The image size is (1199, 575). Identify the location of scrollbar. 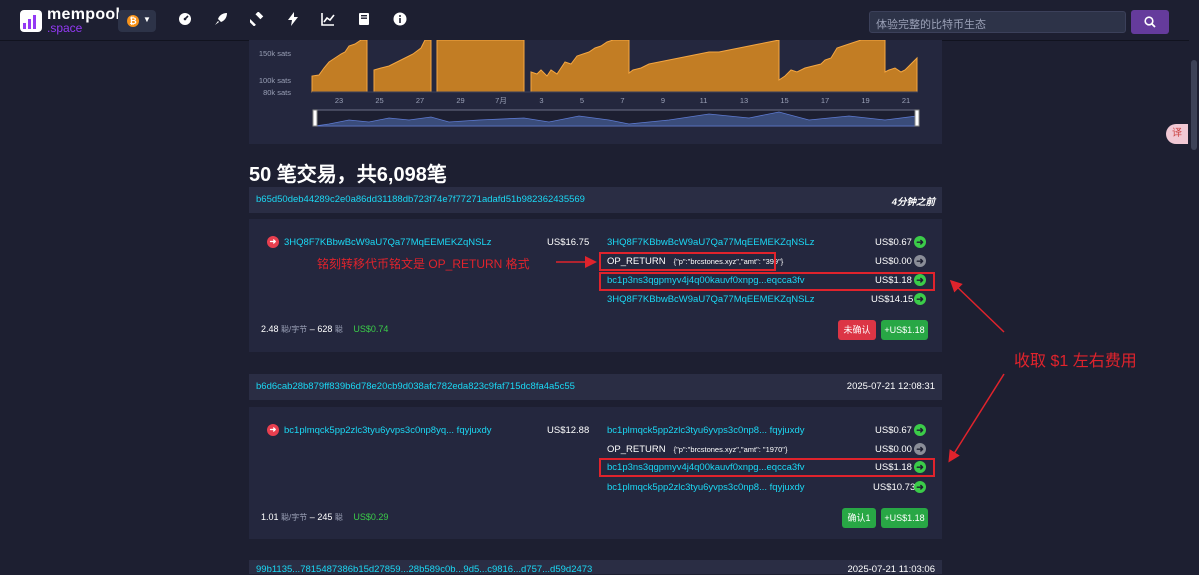
(1194, 287).